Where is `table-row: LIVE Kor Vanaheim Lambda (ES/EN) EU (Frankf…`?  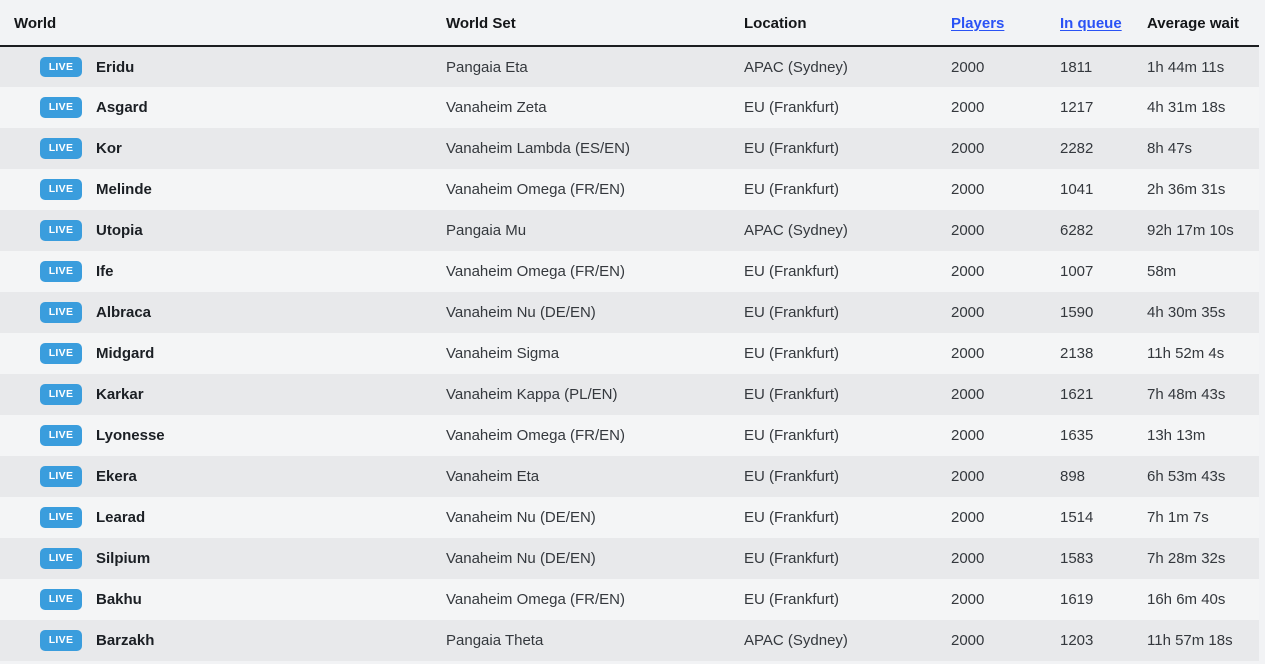
table-row: LIVE Kor Vanaheim Lambda (ES/EN) EU (Frankf… is located at coordinates (629, 148).